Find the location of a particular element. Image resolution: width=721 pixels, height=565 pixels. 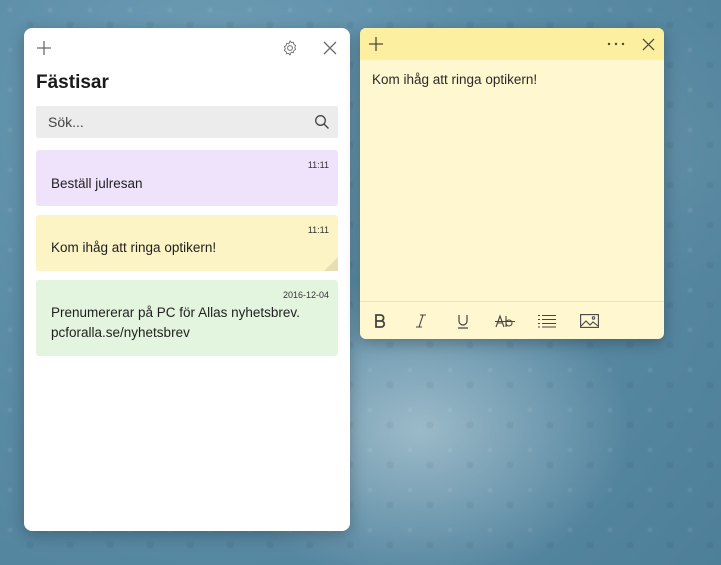

search-input is located at coordinates (187, 122).